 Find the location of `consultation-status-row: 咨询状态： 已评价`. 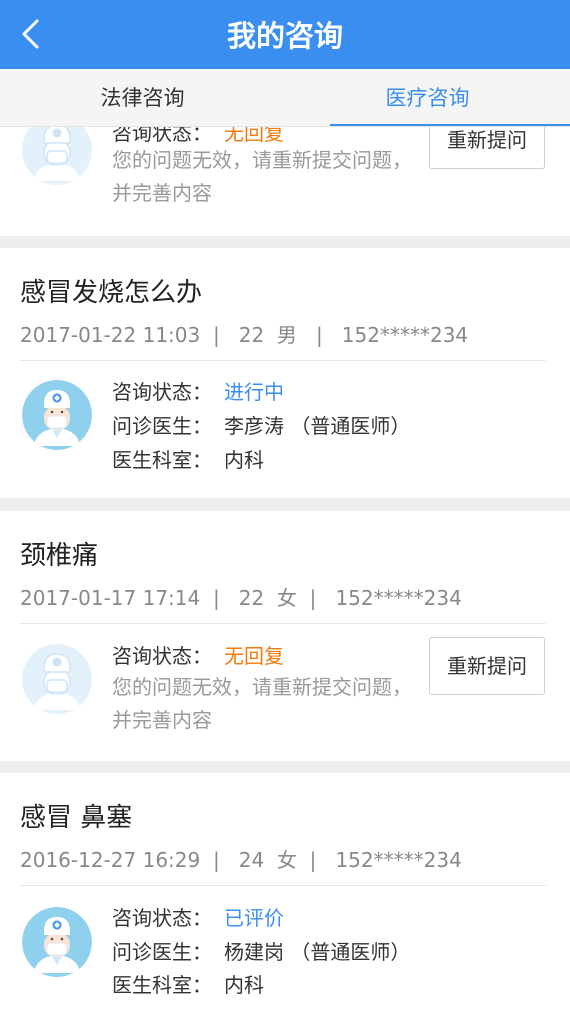

consultation-status-row: 咨询状态： 已评价 is located at coordinates (198, 916).